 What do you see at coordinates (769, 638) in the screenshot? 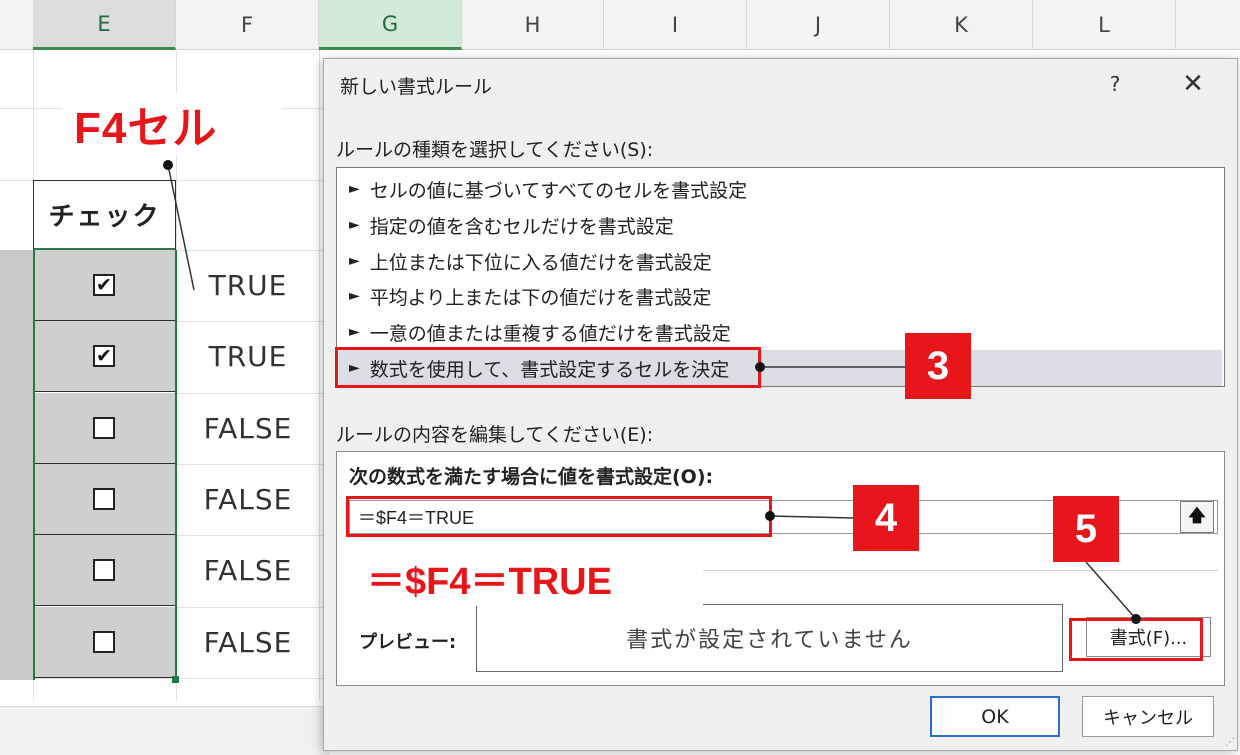
I see `preview-box: 書式が設定されていません` at bounding box center [769, 638].